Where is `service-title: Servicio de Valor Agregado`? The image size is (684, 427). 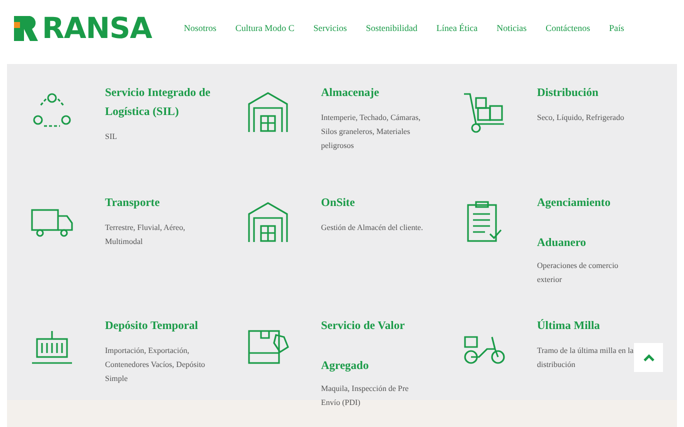 service-title: Servicio de Valor Agregado is located at coordinates (374, 346).